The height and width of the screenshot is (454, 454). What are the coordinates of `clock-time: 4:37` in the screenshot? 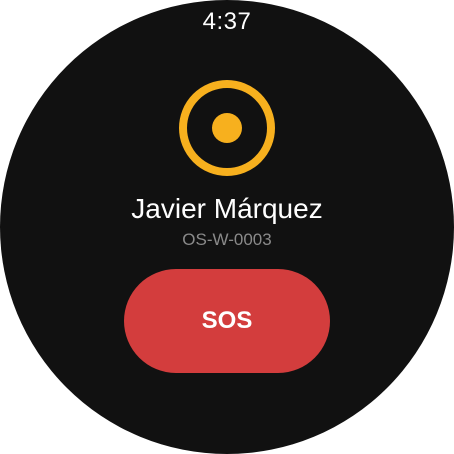 It's located at (227, 21).